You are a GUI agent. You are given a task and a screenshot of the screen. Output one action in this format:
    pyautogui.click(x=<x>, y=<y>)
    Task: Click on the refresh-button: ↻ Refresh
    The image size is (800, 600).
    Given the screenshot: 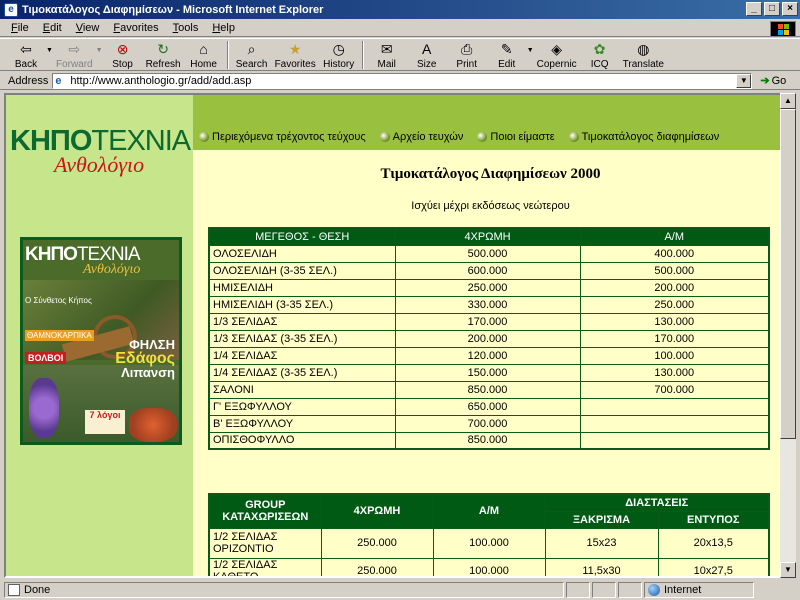 What is the action you would take?
    pyautogui.click(x=163, y=55)
    